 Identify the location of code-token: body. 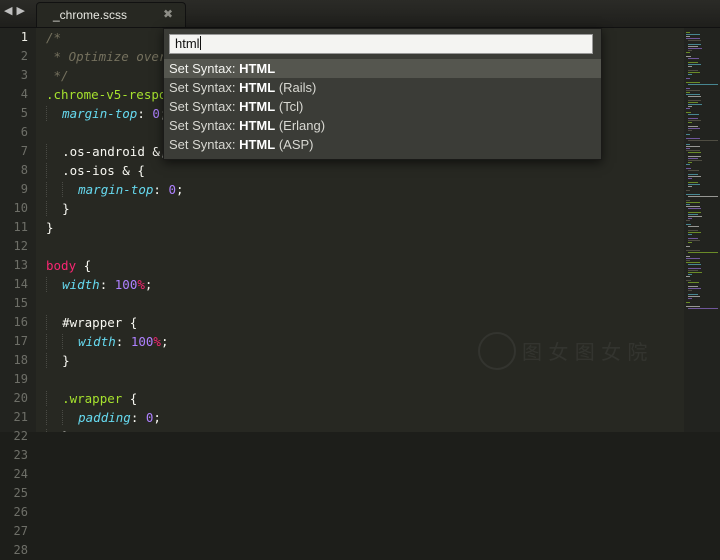
(61, 265).